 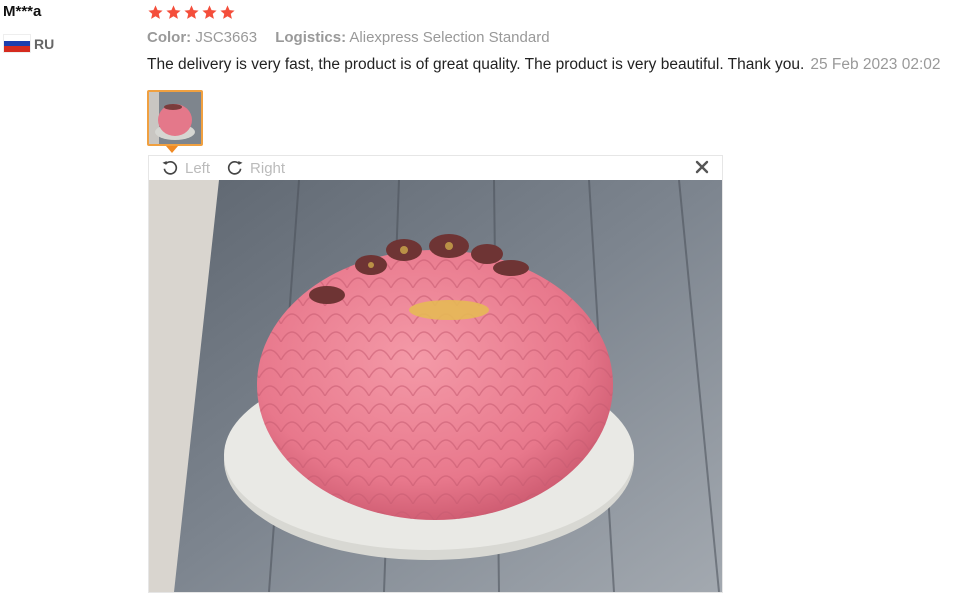 I want to click on logistics-value: Aliexpress Selection Standard, so click(x=449, y=37).